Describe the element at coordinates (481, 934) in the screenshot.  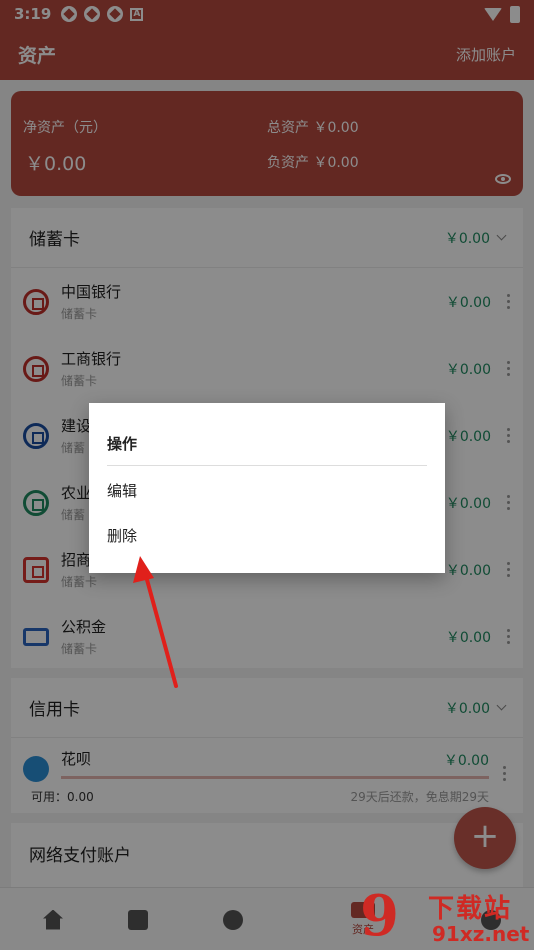
I see `watermark-url: 91xz.net` at that location.